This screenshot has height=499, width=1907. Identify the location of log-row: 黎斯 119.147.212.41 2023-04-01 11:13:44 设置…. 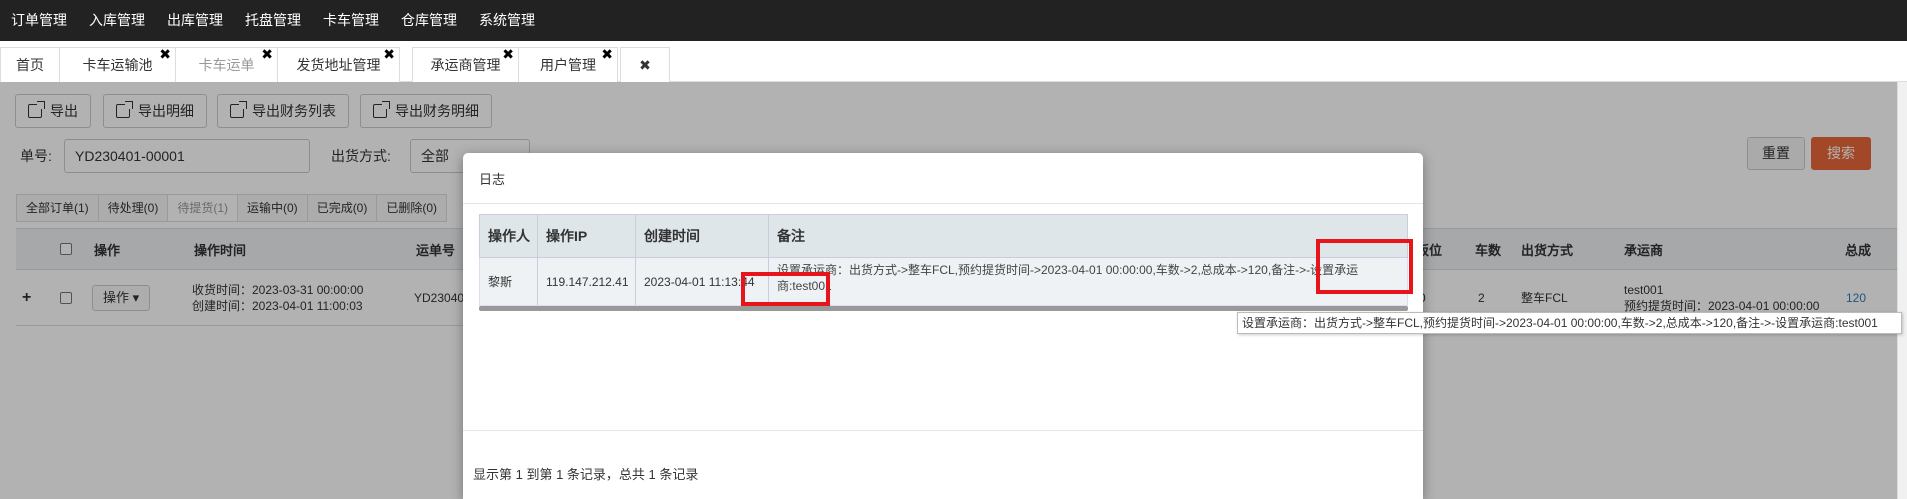
(943, 282).